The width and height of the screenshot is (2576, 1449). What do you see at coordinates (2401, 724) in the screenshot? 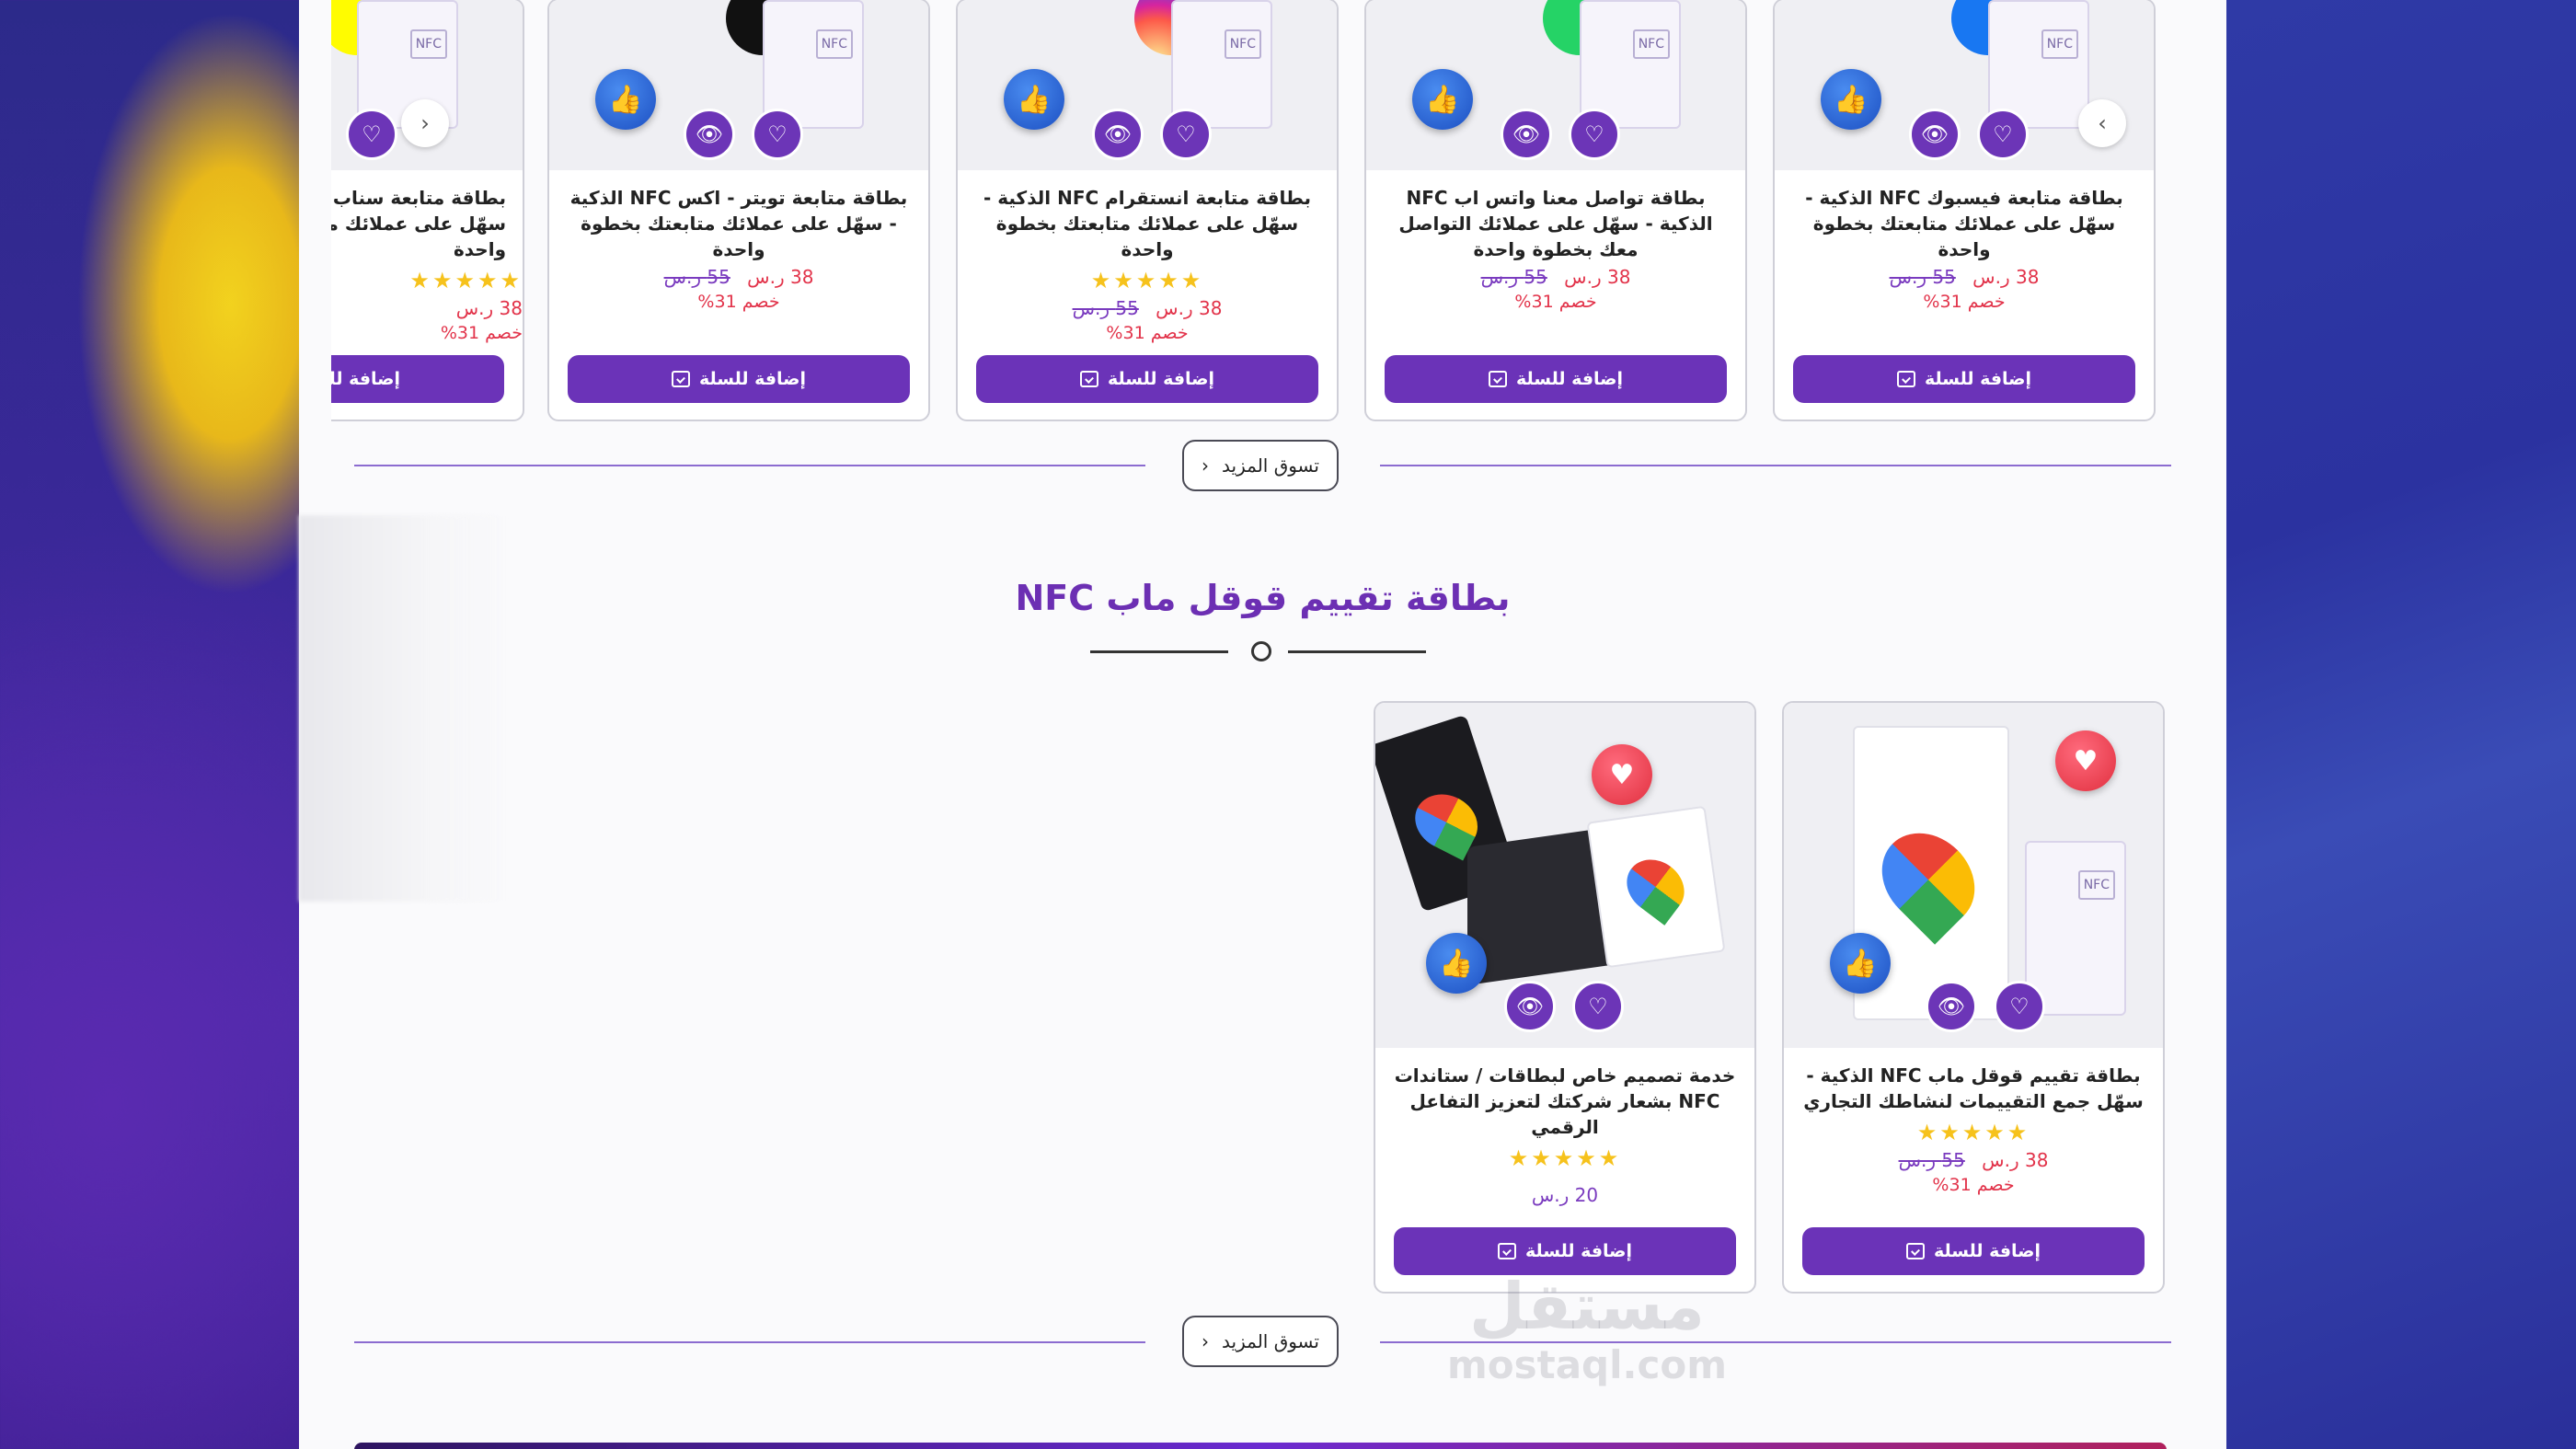
I see `background-right-panel` at bounding box center [2401, 724].